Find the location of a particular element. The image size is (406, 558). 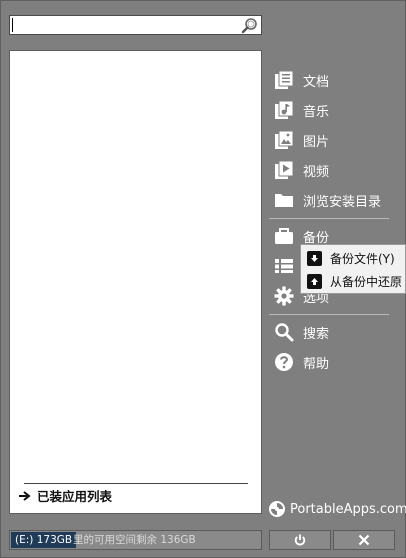

portableapps-brand: PortableApps.com is located at coordinates (337, 509).